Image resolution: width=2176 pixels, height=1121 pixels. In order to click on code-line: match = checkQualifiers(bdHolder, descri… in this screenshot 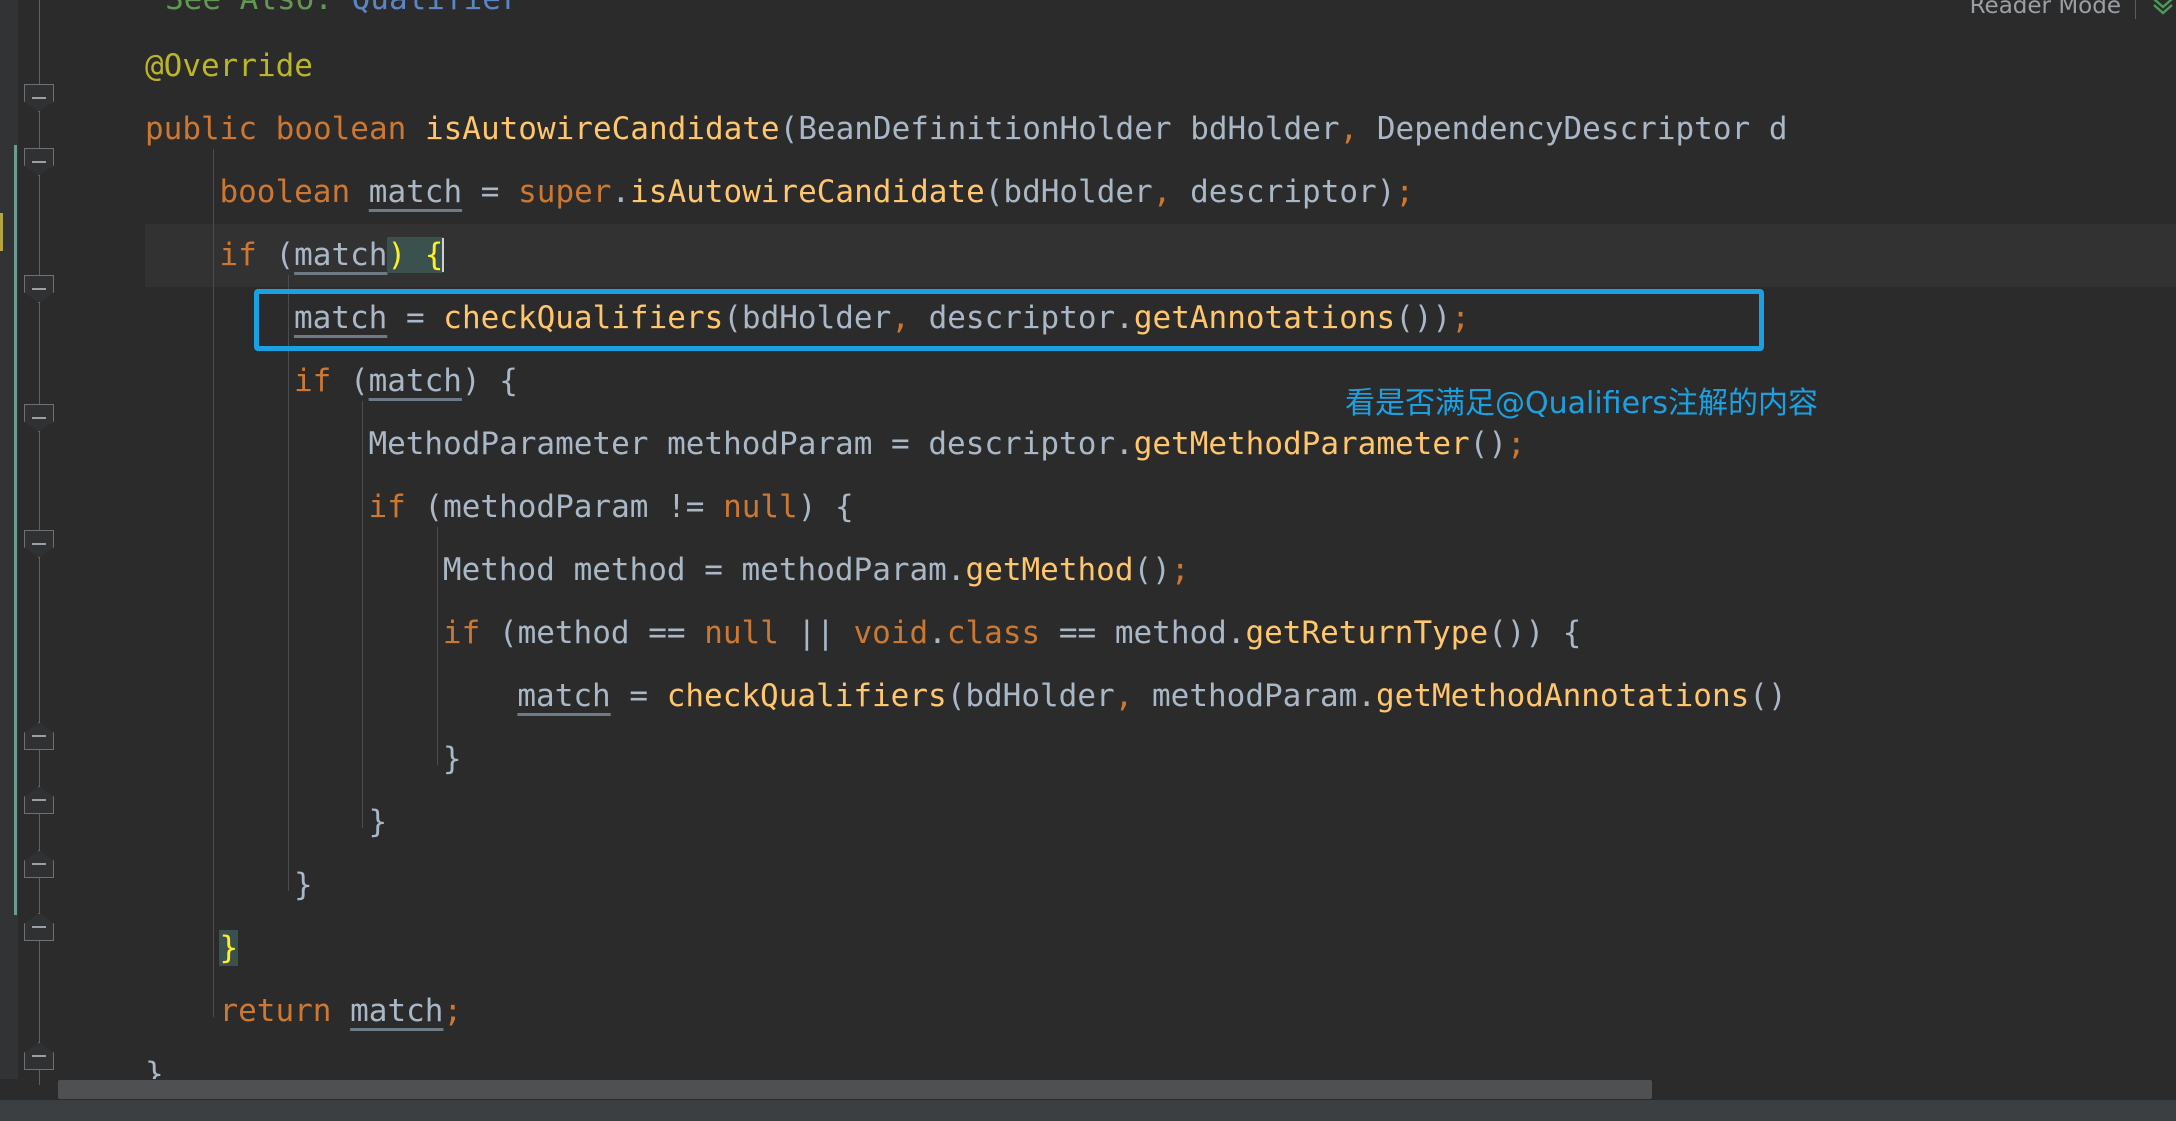, I will do `click(882, 318)`.